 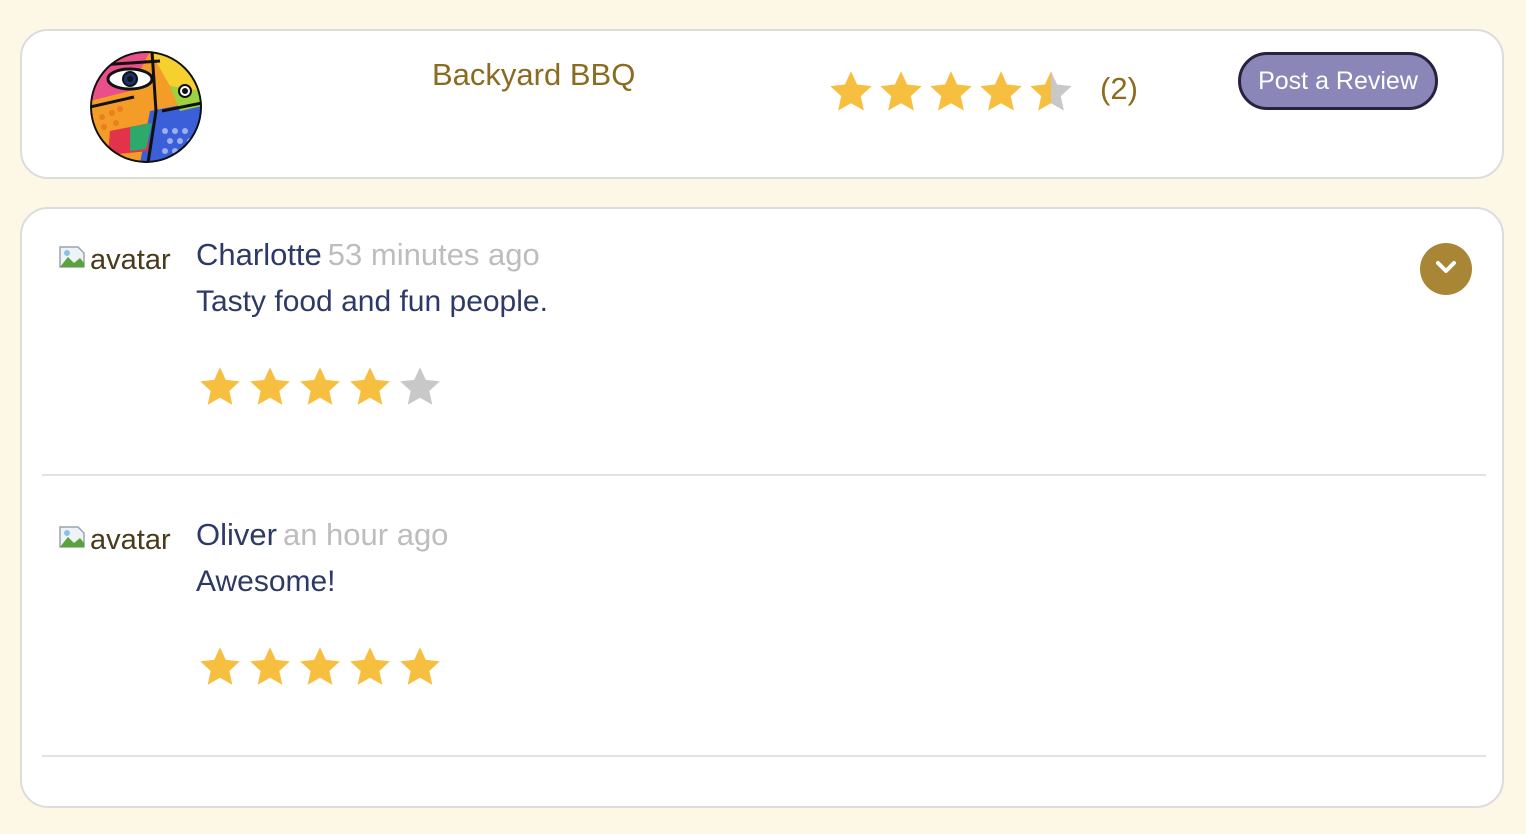 I want to click on expand-review-button, so click(x=1446, y=269).